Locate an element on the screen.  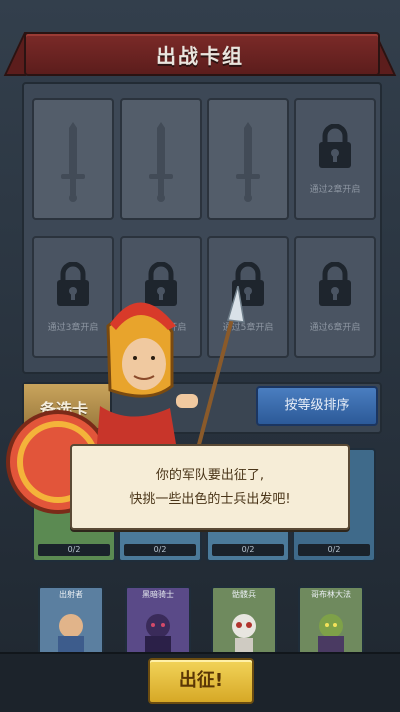
unit-name: 黑暗骑士 is located at coordinates (158, 594).